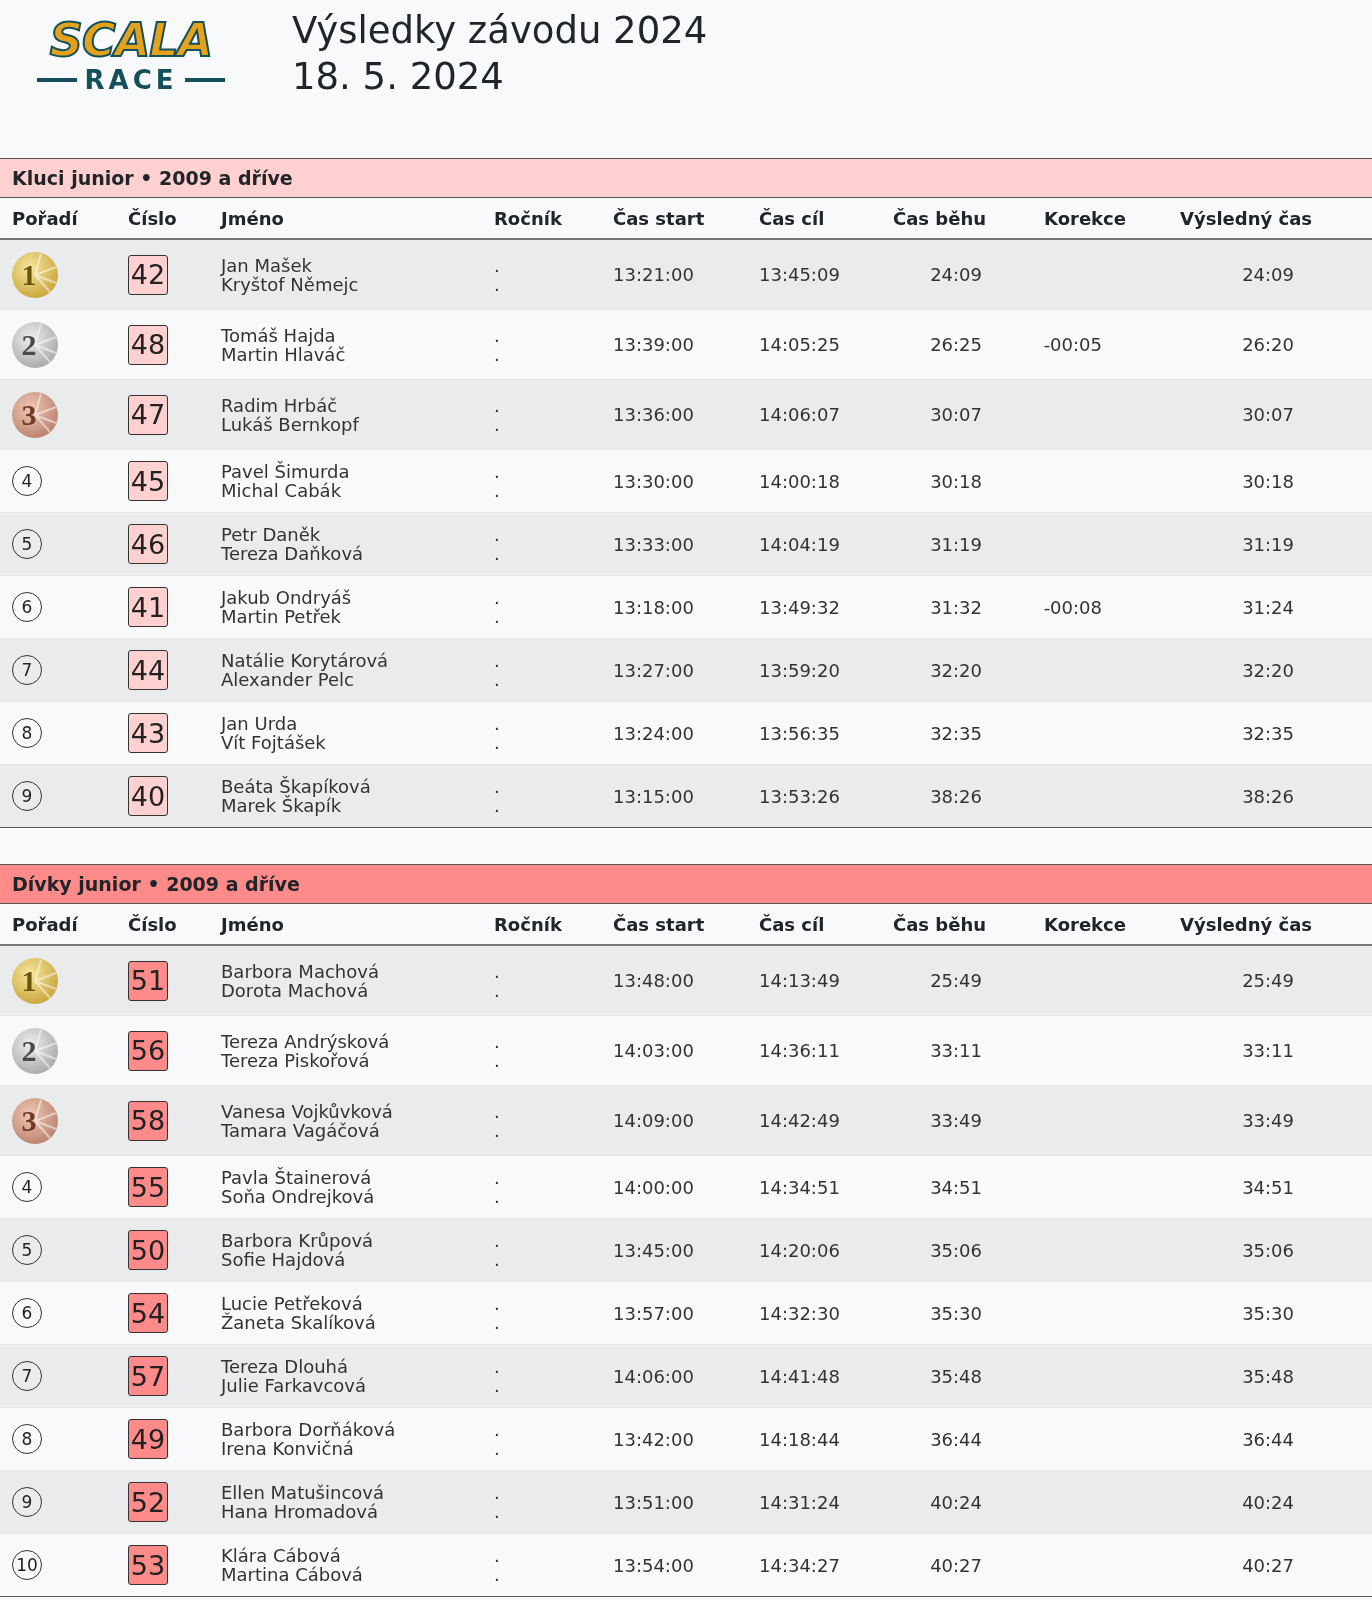  I want to click on runner-name: Lukáš Bernkopf, so click(290, 424).